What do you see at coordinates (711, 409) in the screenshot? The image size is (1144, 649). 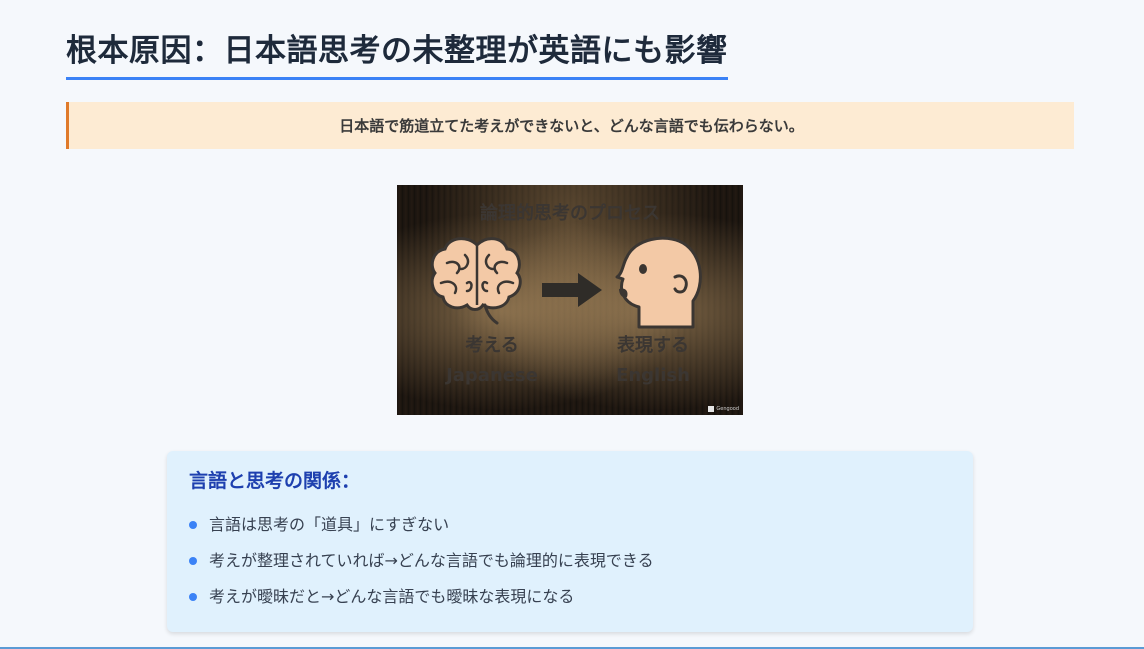 I see `watermark-logo-icon` at bounding box center [711, 409].